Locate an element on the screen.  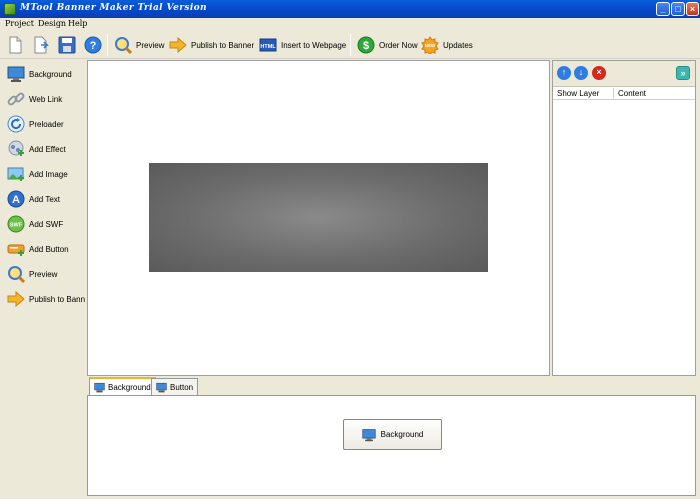
sidebar-item-label: Web Link is located at coordinates (46, 99).